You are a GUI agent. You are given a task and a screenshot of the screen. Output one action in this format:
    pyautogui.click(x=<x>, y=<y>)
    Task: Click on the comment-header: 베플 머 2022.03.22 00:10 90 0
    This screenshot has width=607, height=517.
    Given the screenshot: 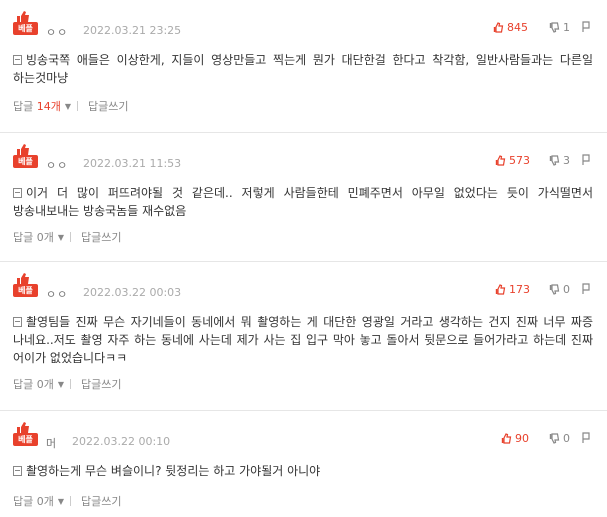 What is the action you would take?
    pyautogui.click(x=306, y=436)
    